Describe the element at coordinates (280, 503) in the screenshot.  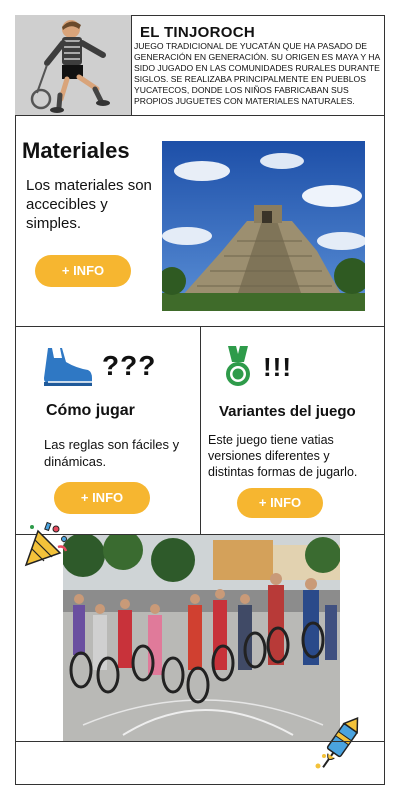
I see `variantes-info-button: + INFO` at that location.